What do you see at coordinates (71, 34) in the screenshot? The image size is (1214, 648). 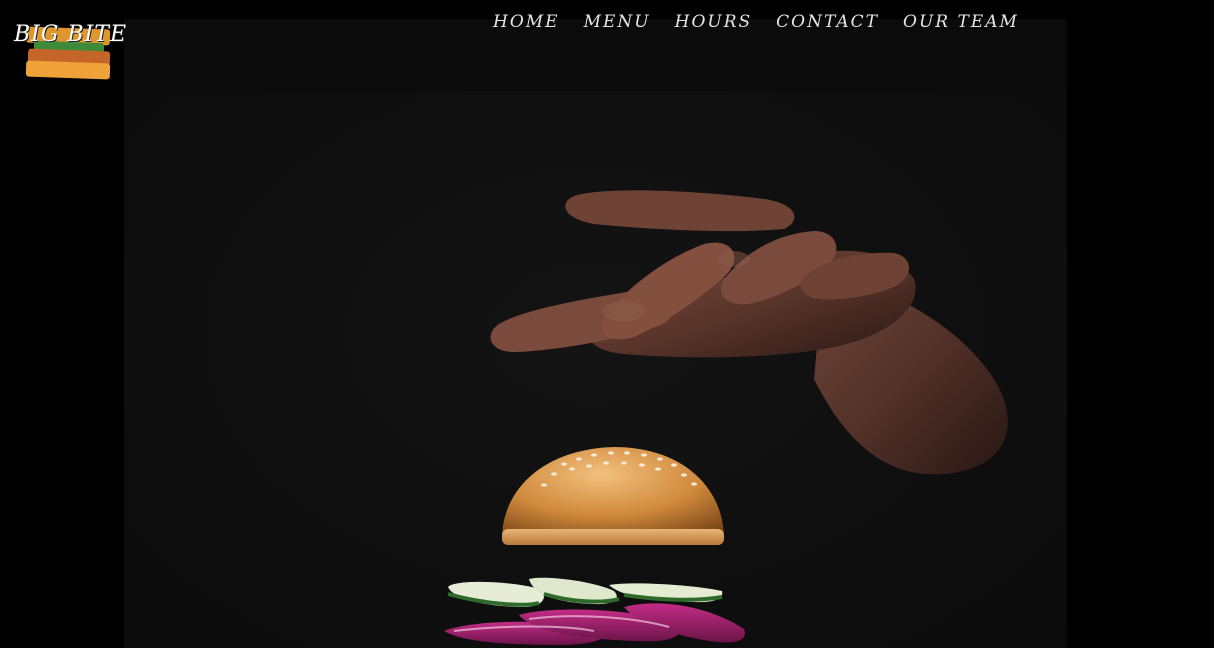 I see `brand-name: BIG BITE` at bounding box center [71, 34].